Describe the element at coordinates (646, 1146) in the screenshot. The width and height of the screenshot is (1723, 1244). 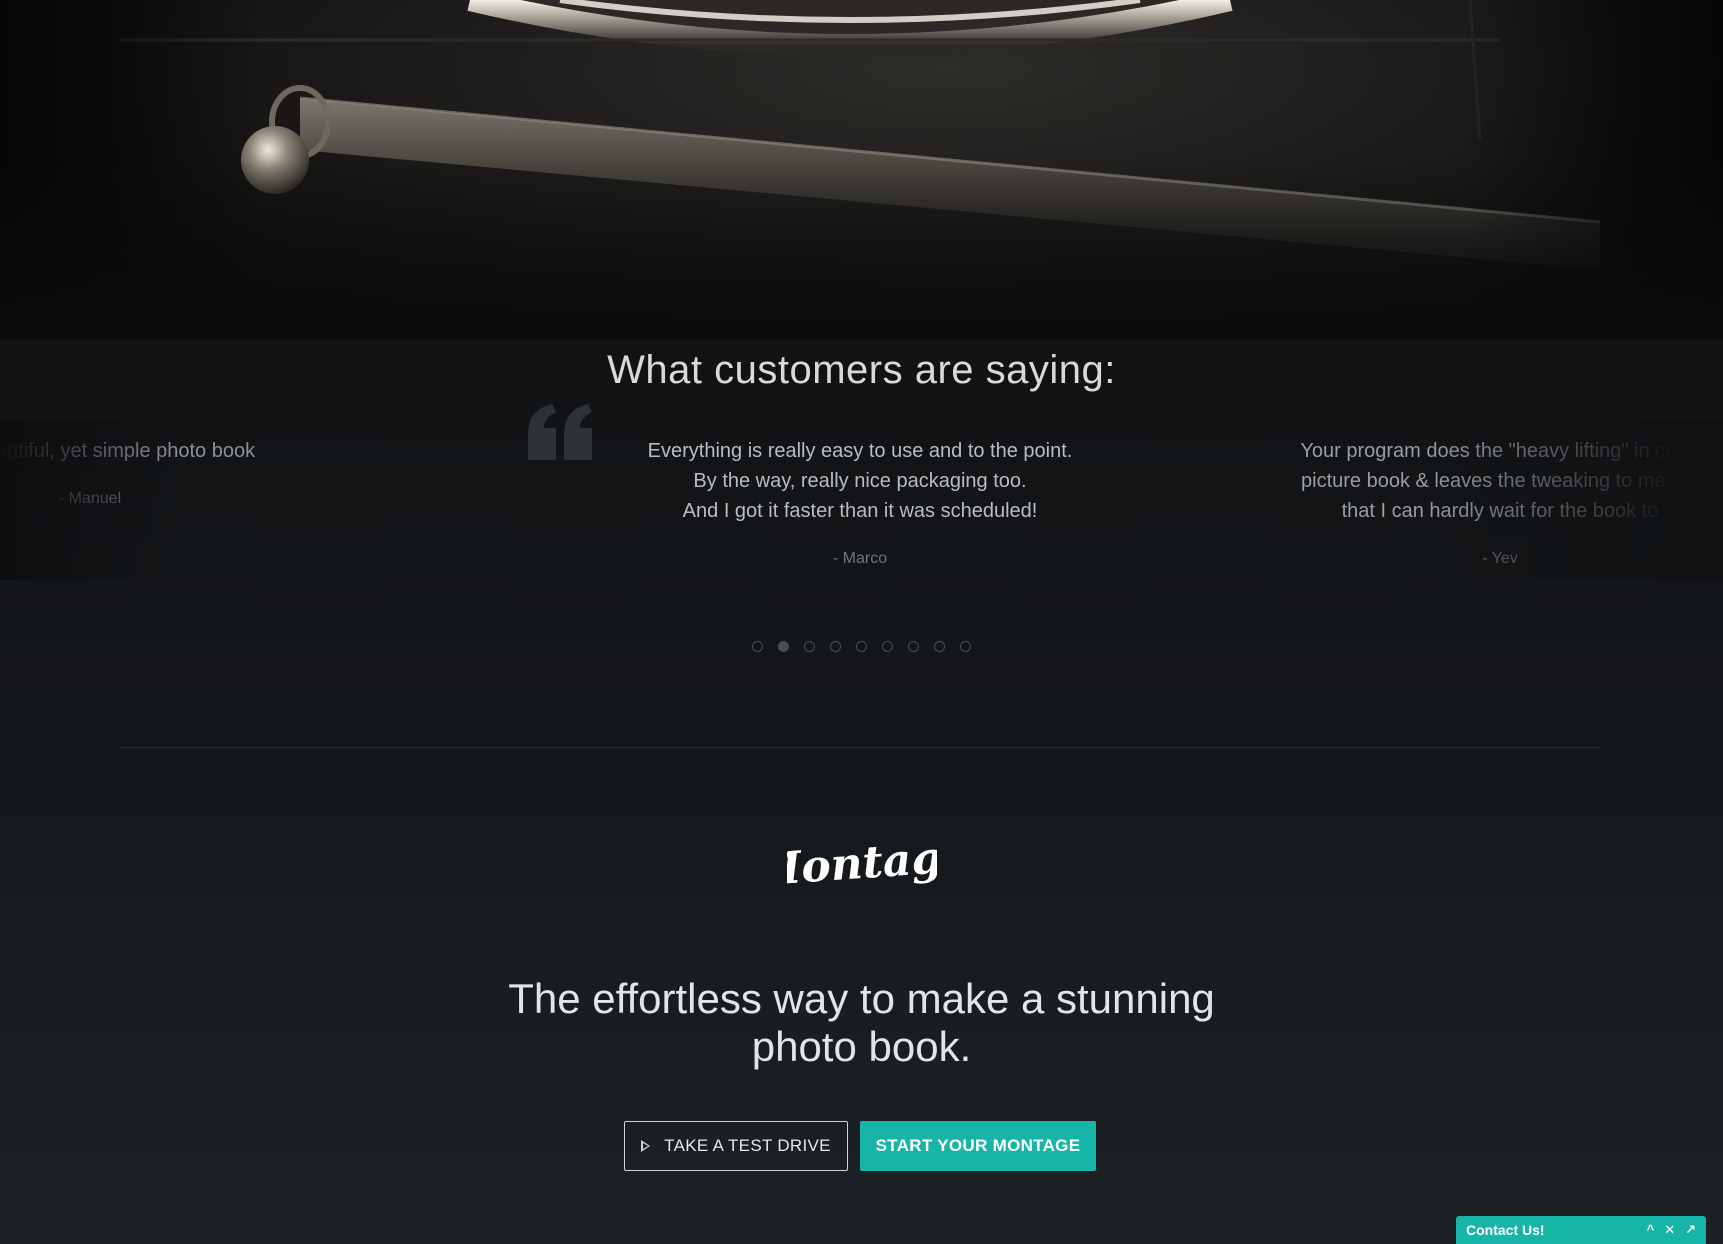
I see `play-icon` at that location.